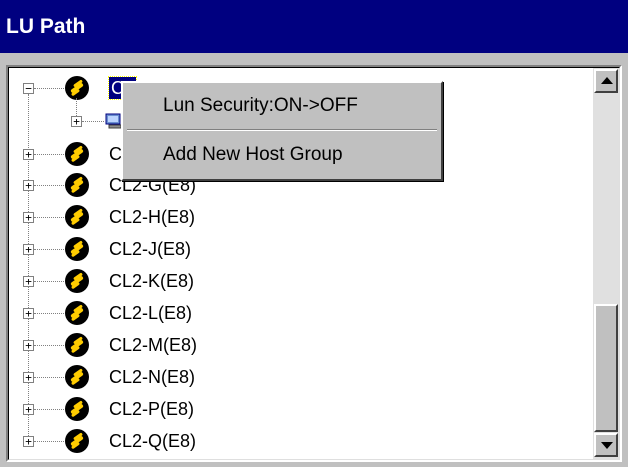  I want to click on vertical-scrollbar, so click(606, 263).